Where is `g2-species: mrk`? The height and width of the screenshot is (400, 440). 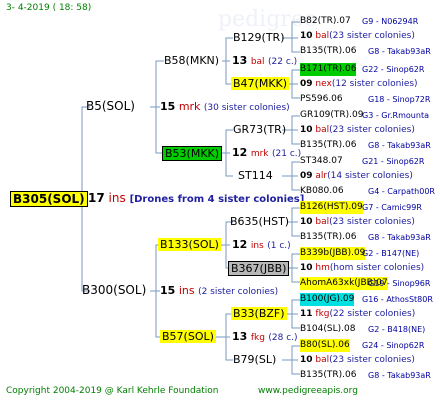 g2-species: mrk is located at coordinates (259, 154).